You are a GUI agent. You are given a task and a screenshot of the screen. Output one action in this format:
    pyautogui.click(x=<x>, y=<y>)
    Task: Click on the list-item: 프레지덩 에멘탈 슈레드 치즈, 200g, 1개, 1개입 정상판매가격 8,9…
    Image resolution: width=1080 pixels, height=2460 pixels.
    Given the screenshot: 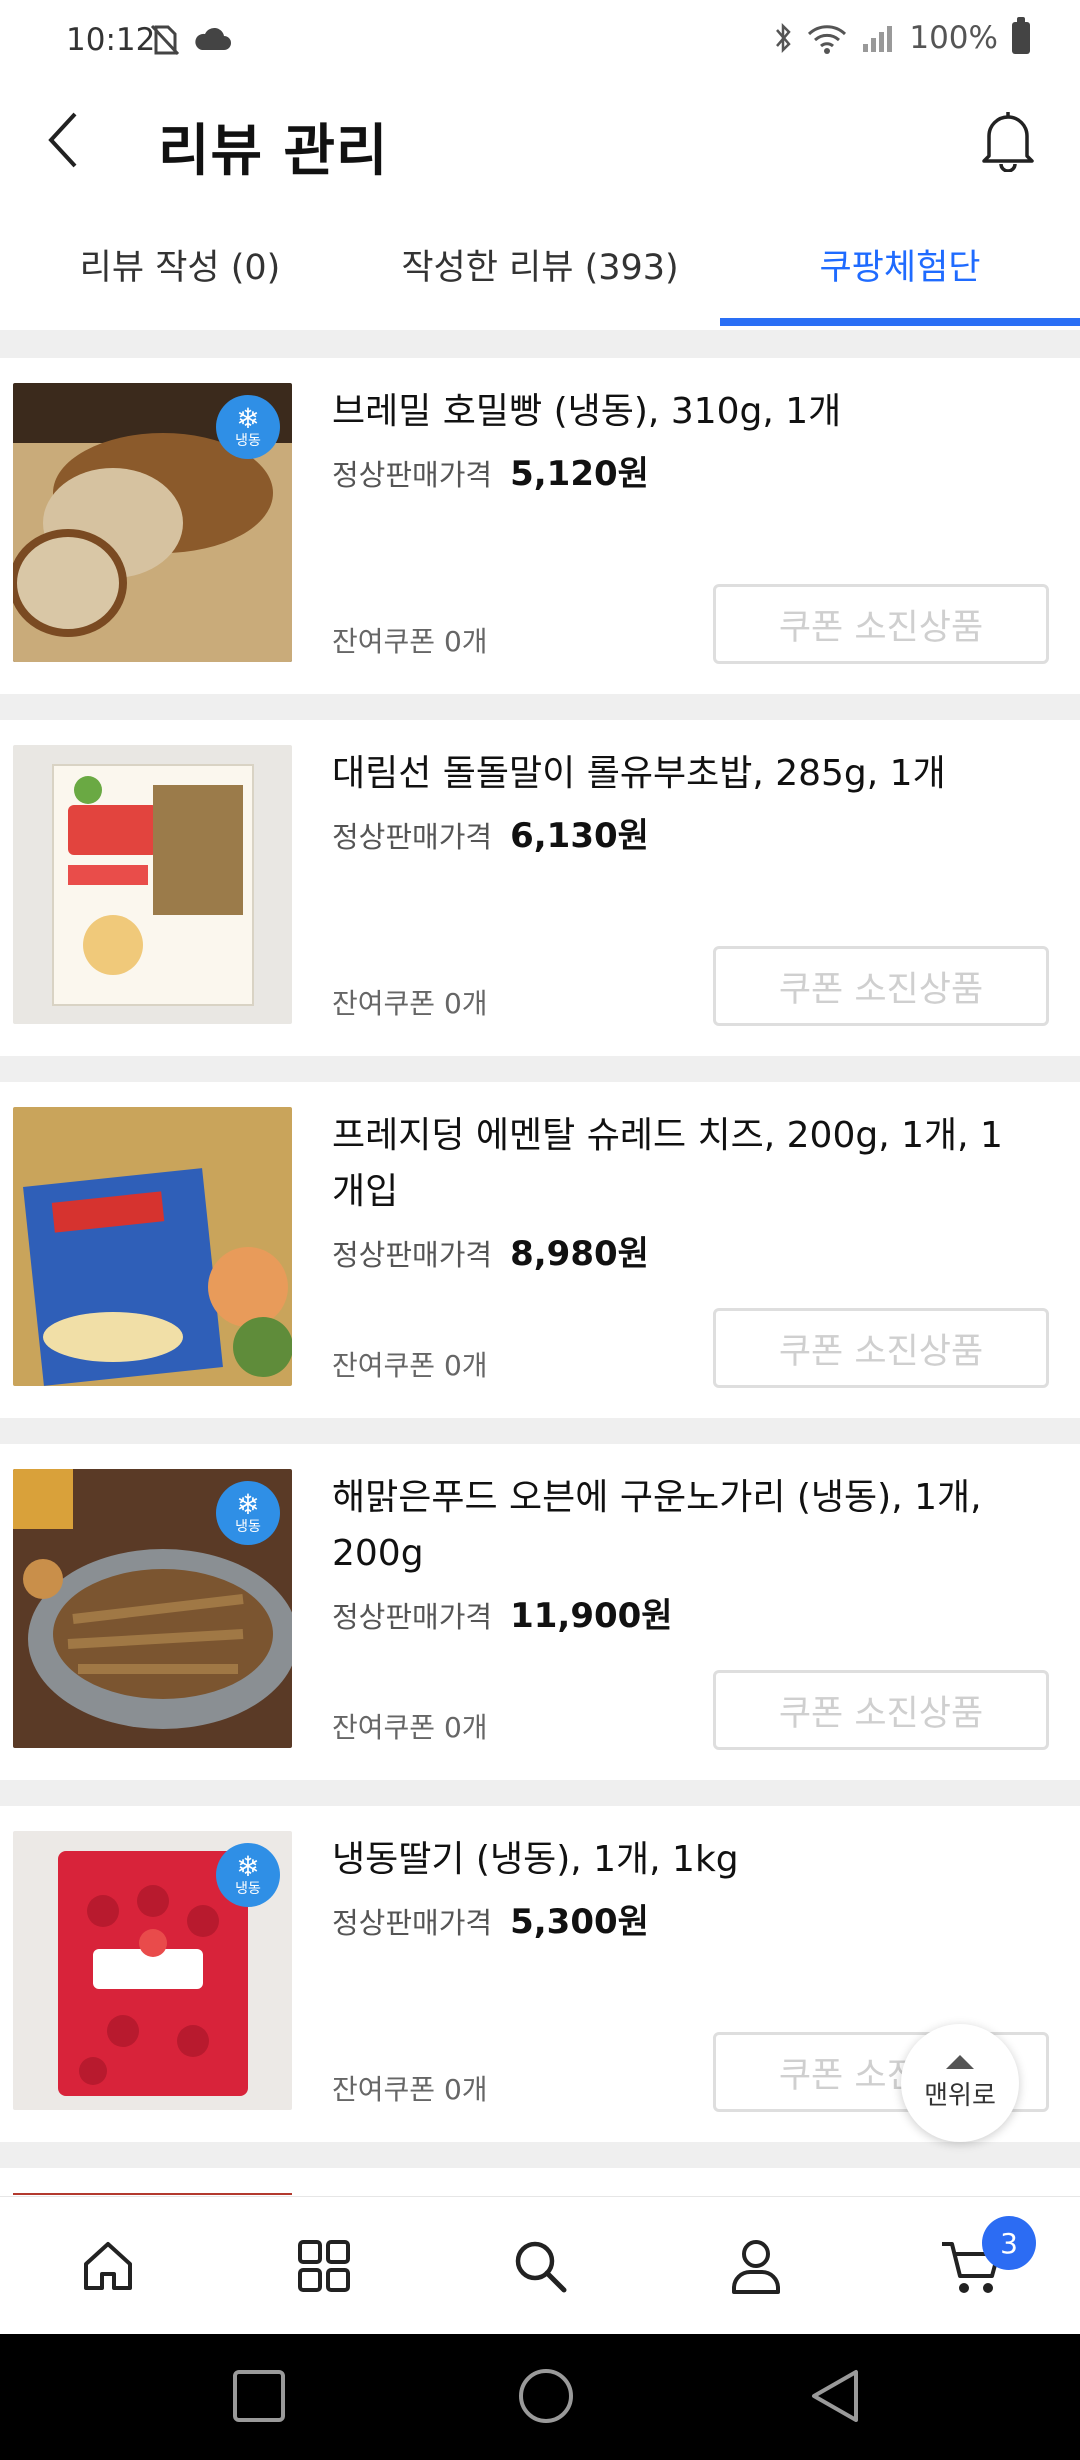 What is the action you would take?
    pyautogui.click(x=540, y=1250)
    